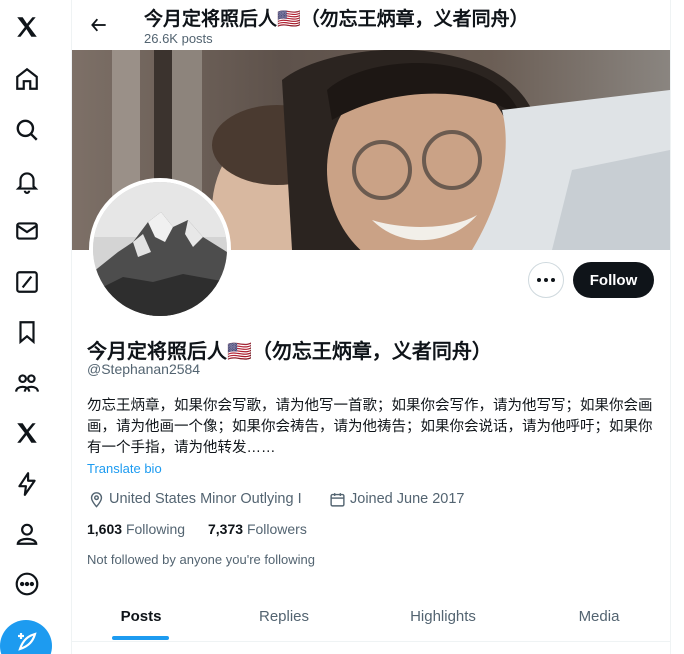 Image resolution: width=684 pixels, height=654 pixels. Describe the element at coordinates (27, 433) in the screenshot. I see `x-premium-icon` at that location.